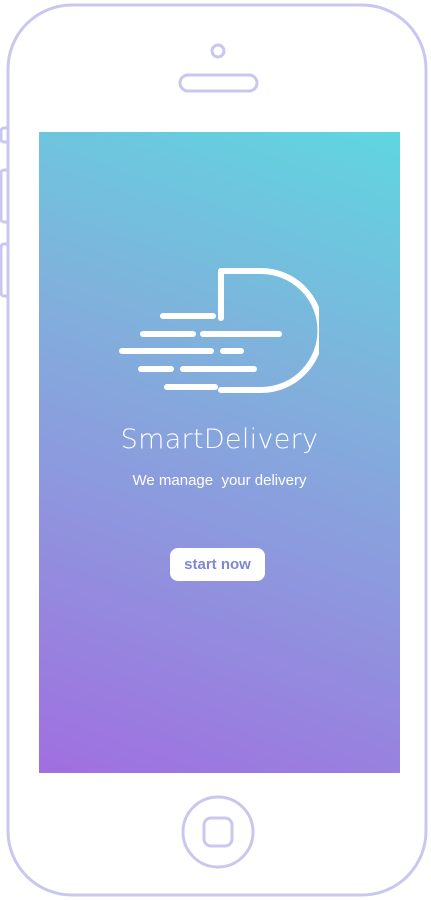 The image size is (431, 900). I want to click on logo-d-outline, so click(268, 330).